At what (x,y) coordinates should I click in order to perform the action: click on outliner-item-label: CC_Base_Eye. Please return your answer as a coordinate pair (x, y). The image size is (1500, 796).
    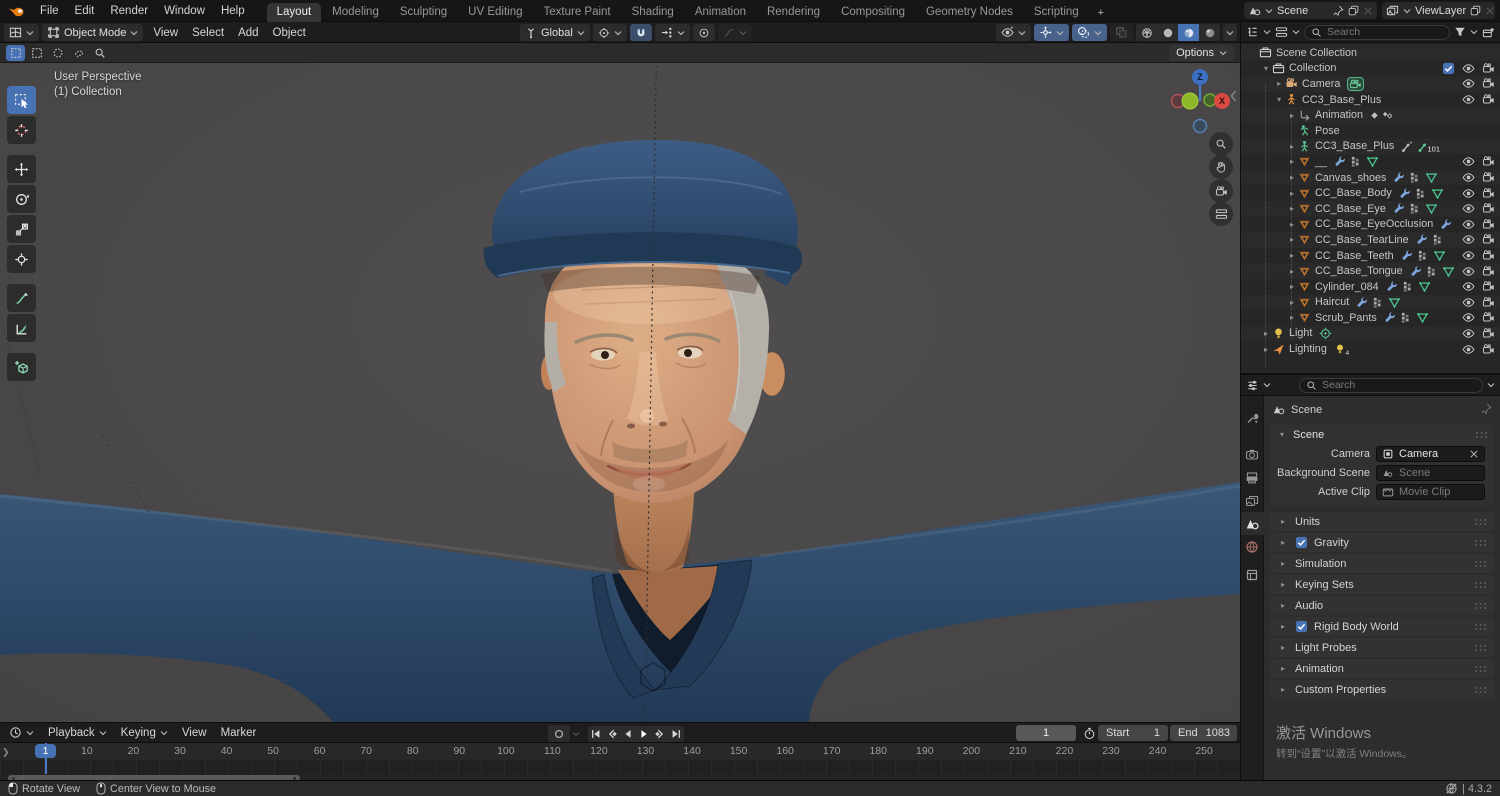
    Looking at the image, I should click on (1350, 209).